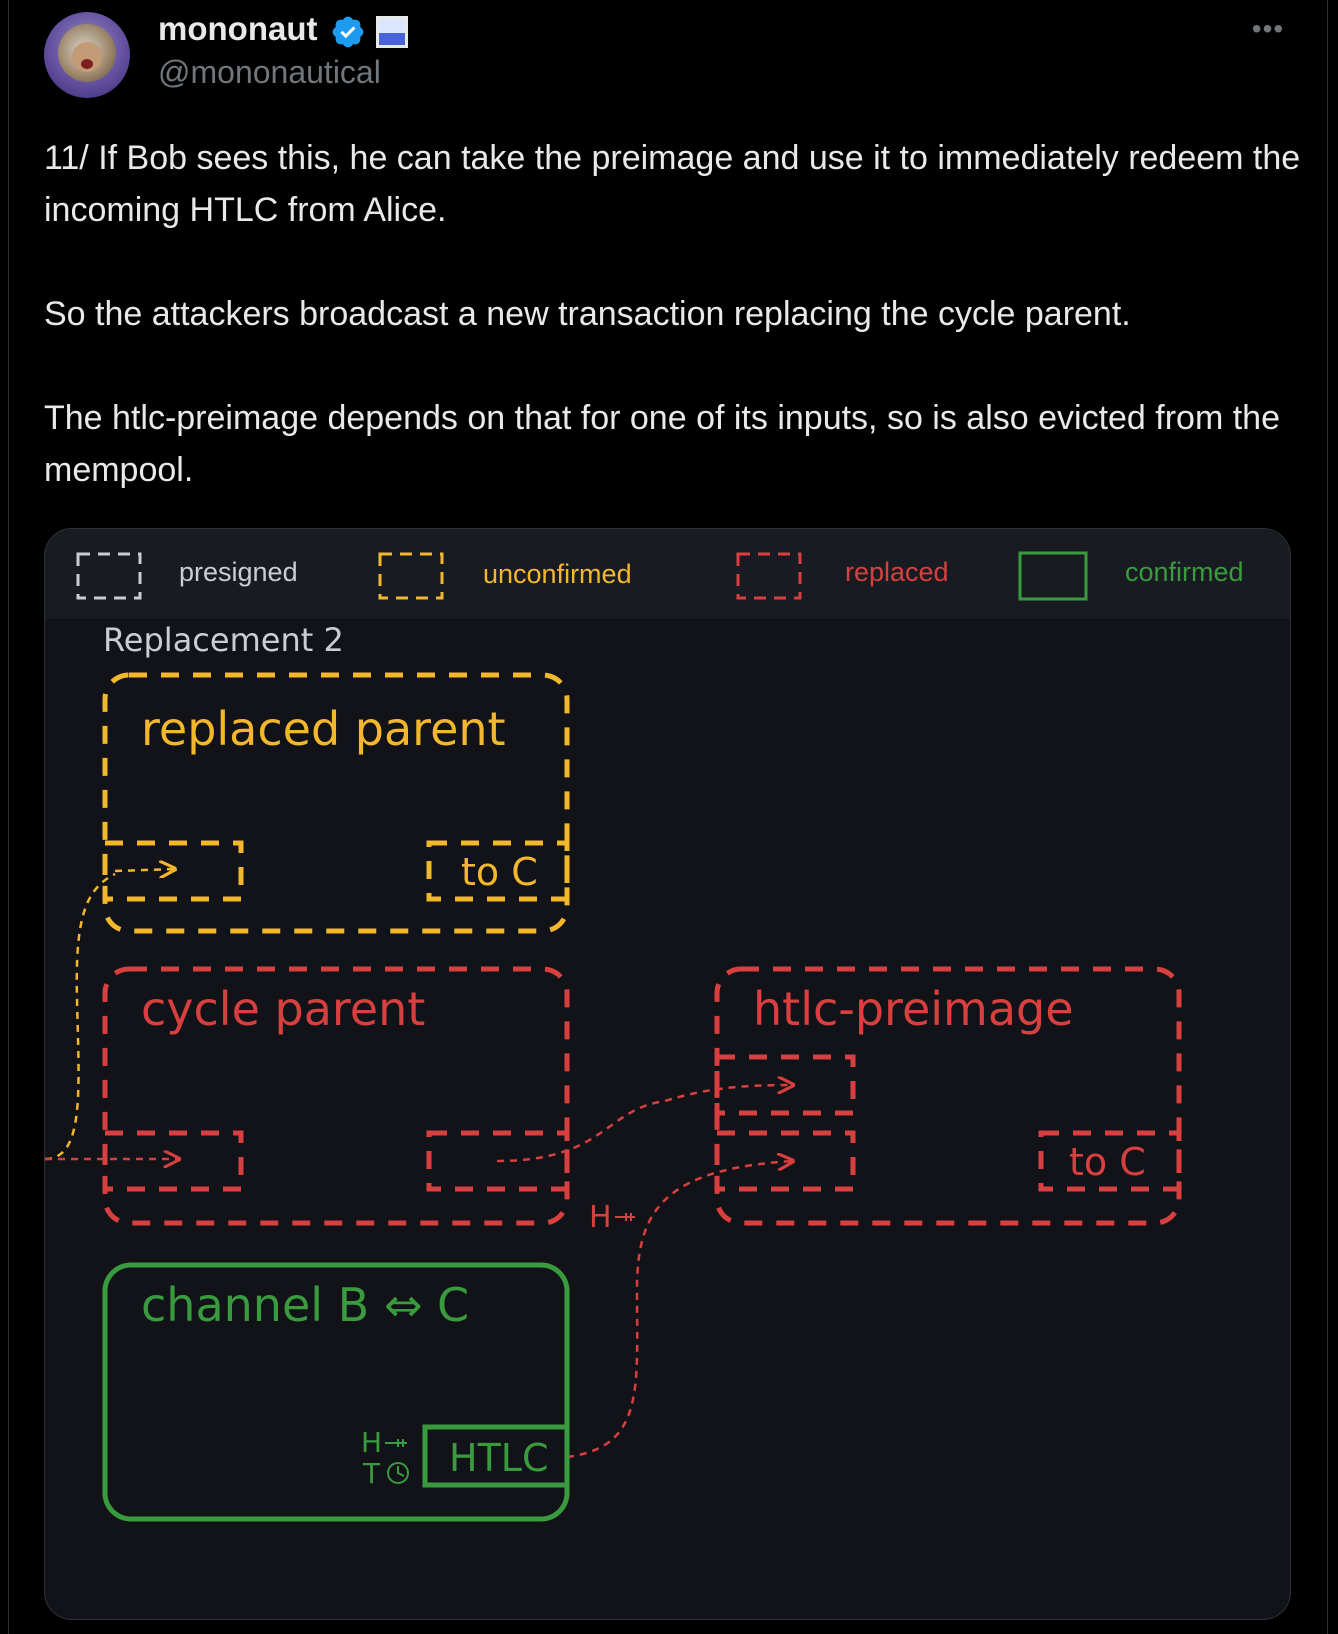 This screenshot has width=1338, height=1634. What do you see at coordinates (336, 803) in the screenshot?
I see `replaced-parent-tx: replaced parent to C` at bounding box center [336, 803].